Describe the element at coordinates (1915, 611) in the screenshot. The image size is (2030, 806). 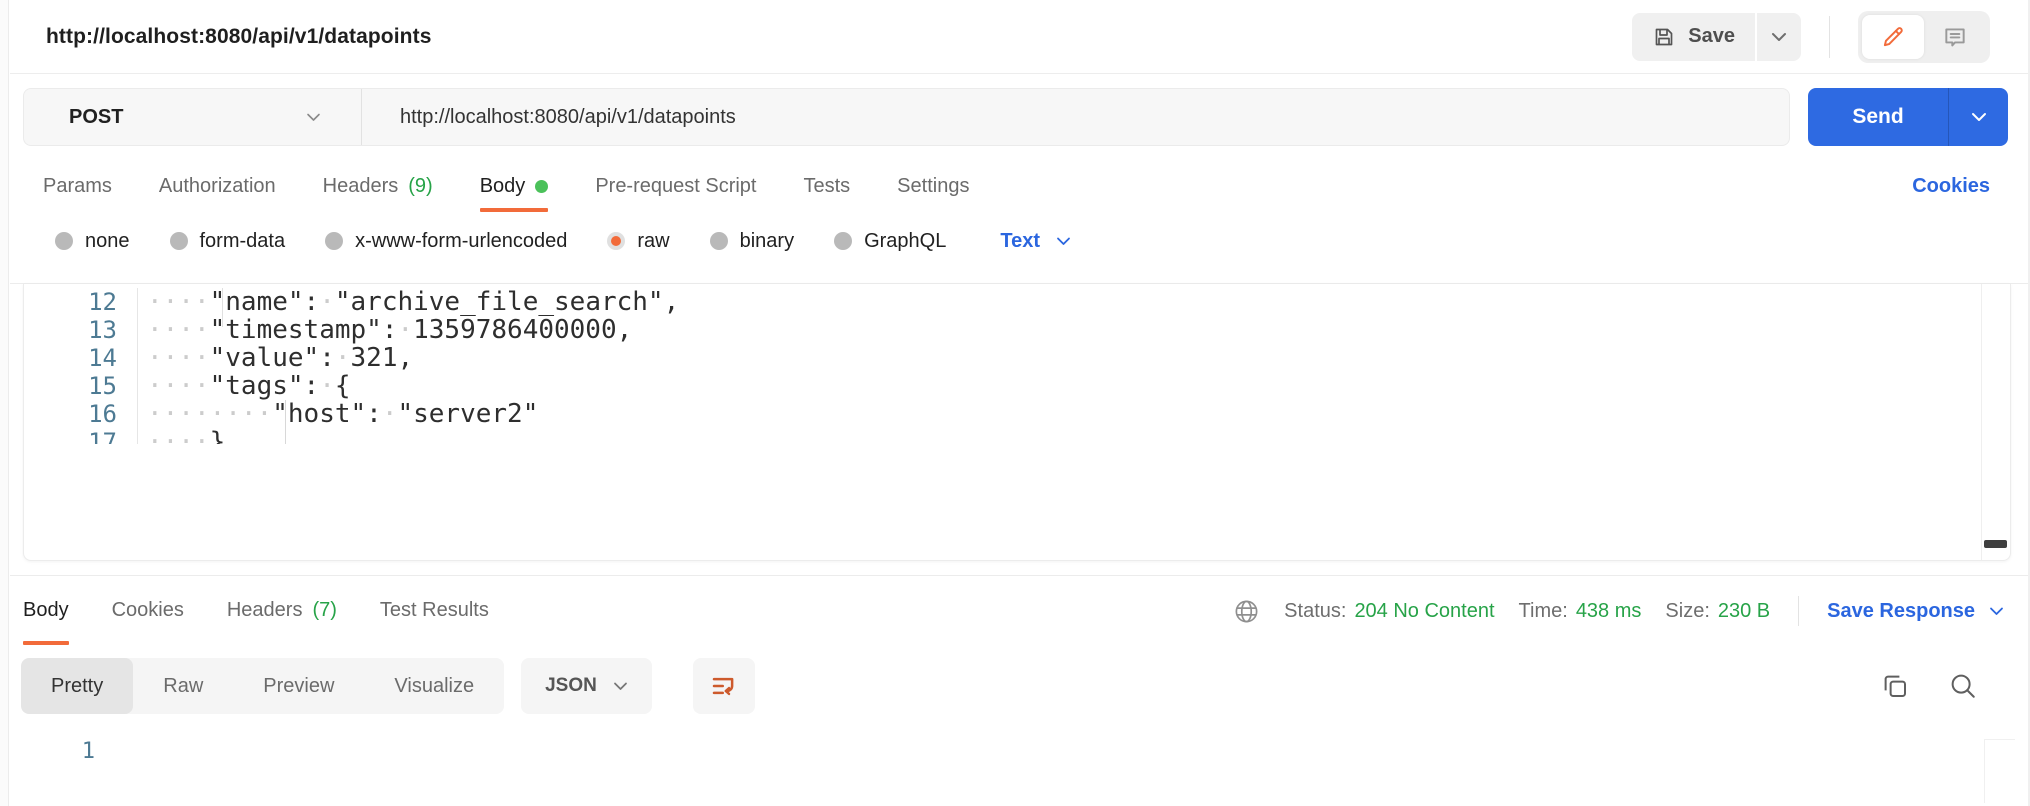
I see `save-response-button: Save Response` at that location.